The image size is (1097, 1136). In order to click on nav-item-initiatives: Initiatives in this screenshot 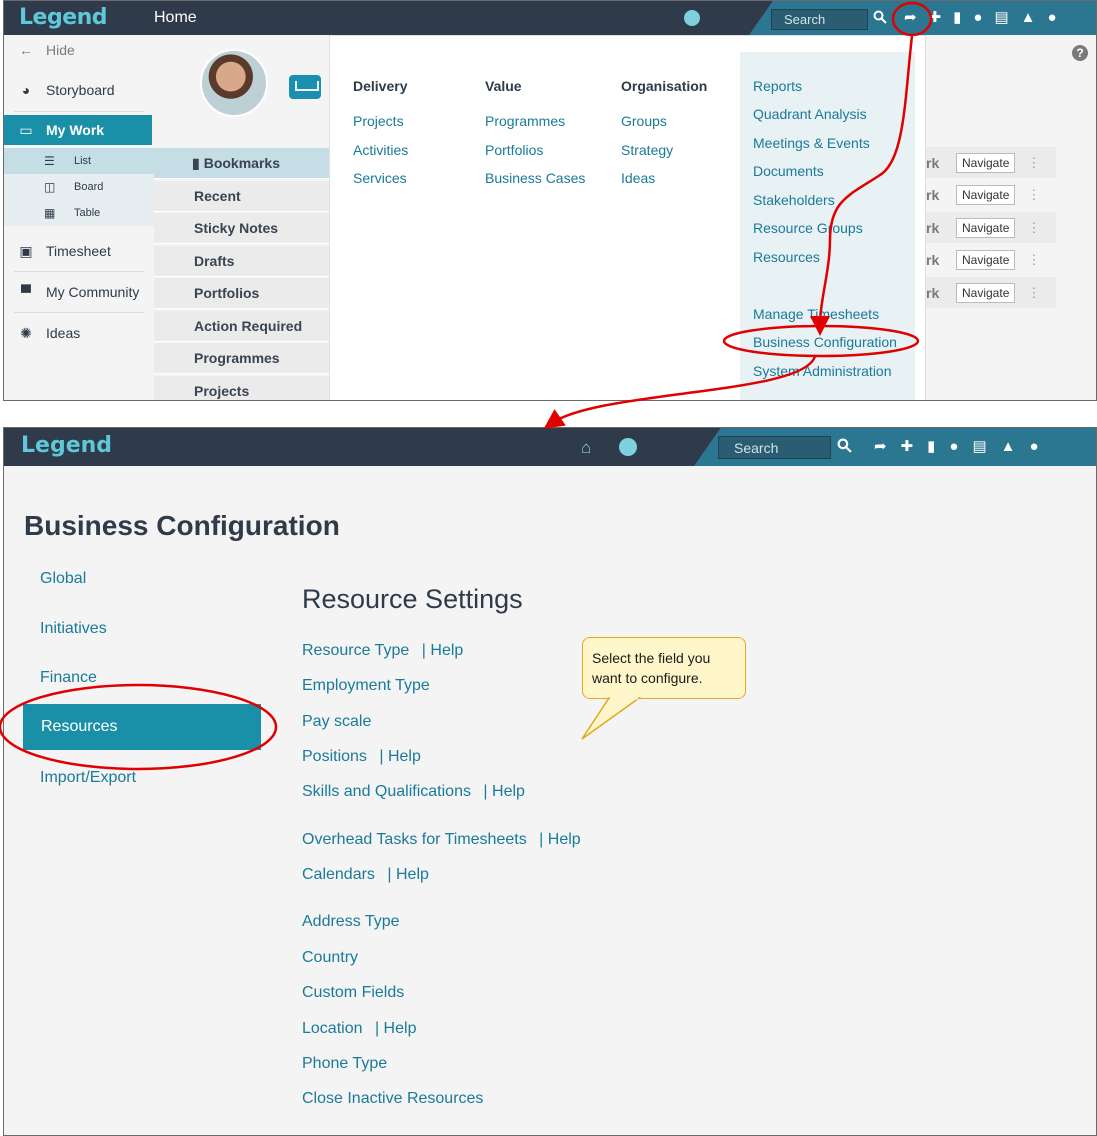, I will do `click(73, 629)`.